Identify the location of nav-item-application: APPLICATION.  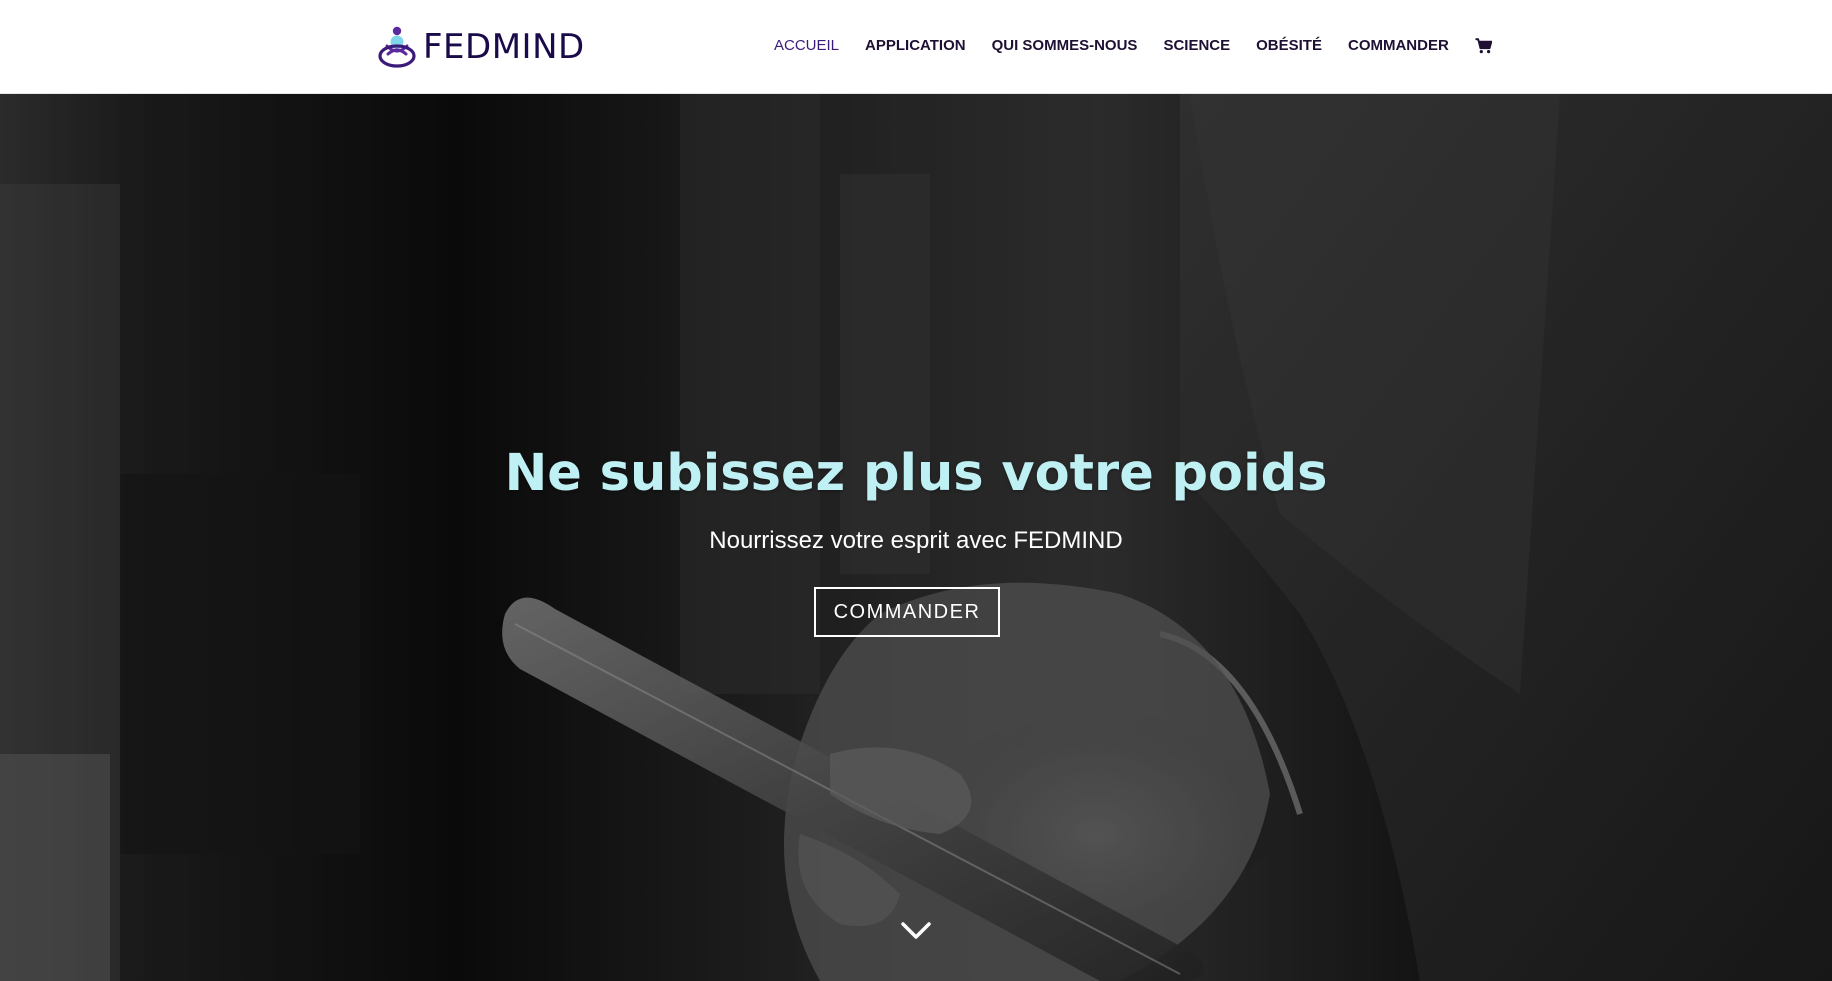
(915, 46).